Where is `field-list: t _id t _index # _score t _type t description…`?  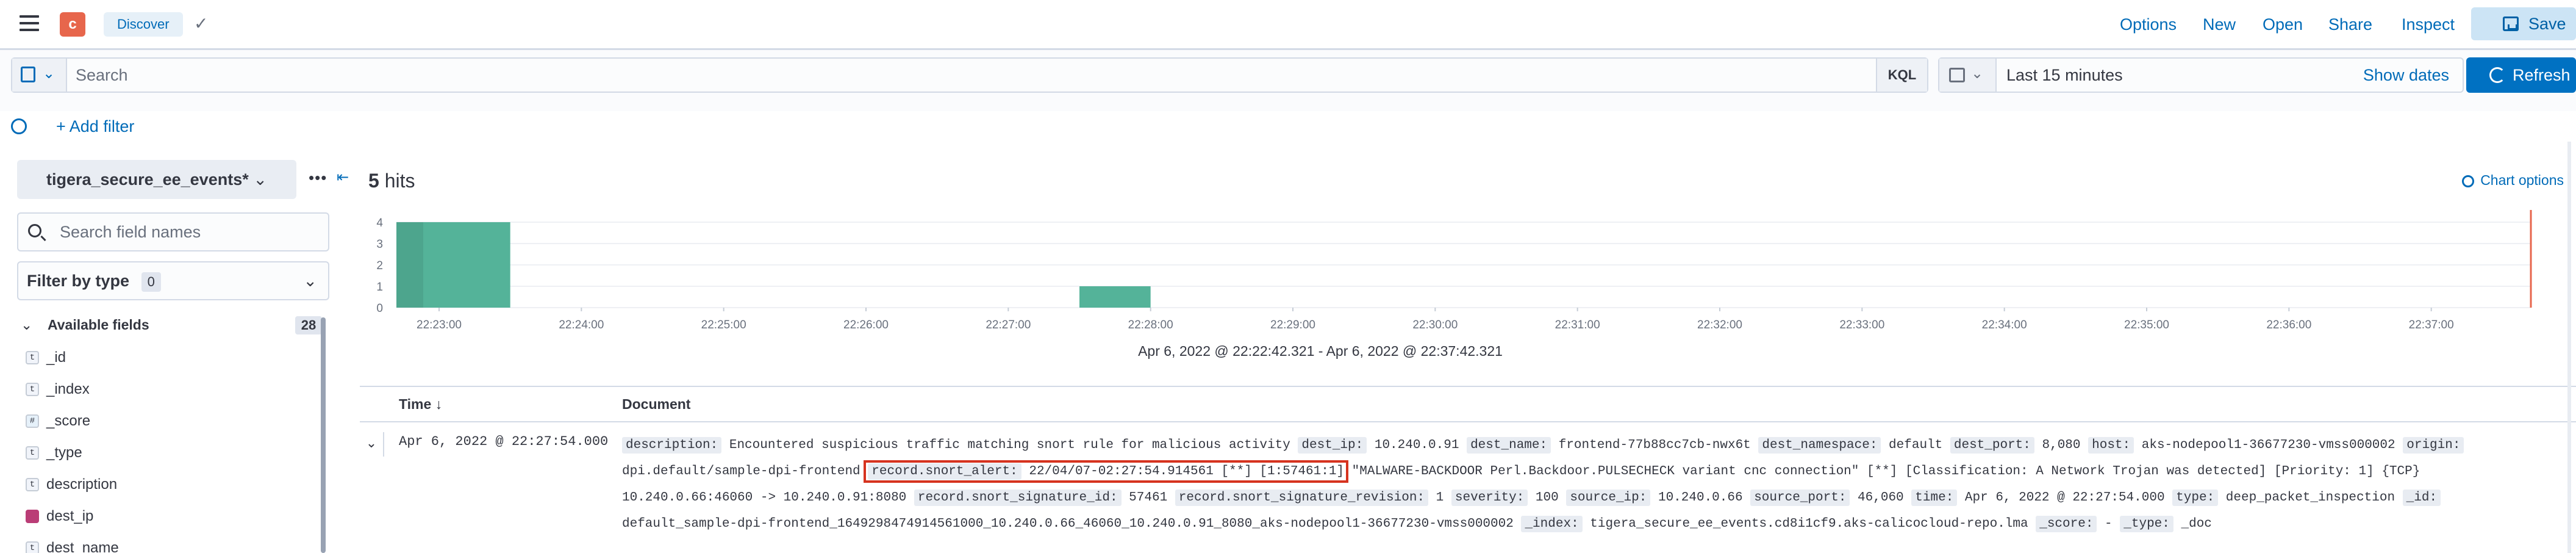
field-list: t _id t _index # _score t _type t description… is located at coordinates (163, 447).